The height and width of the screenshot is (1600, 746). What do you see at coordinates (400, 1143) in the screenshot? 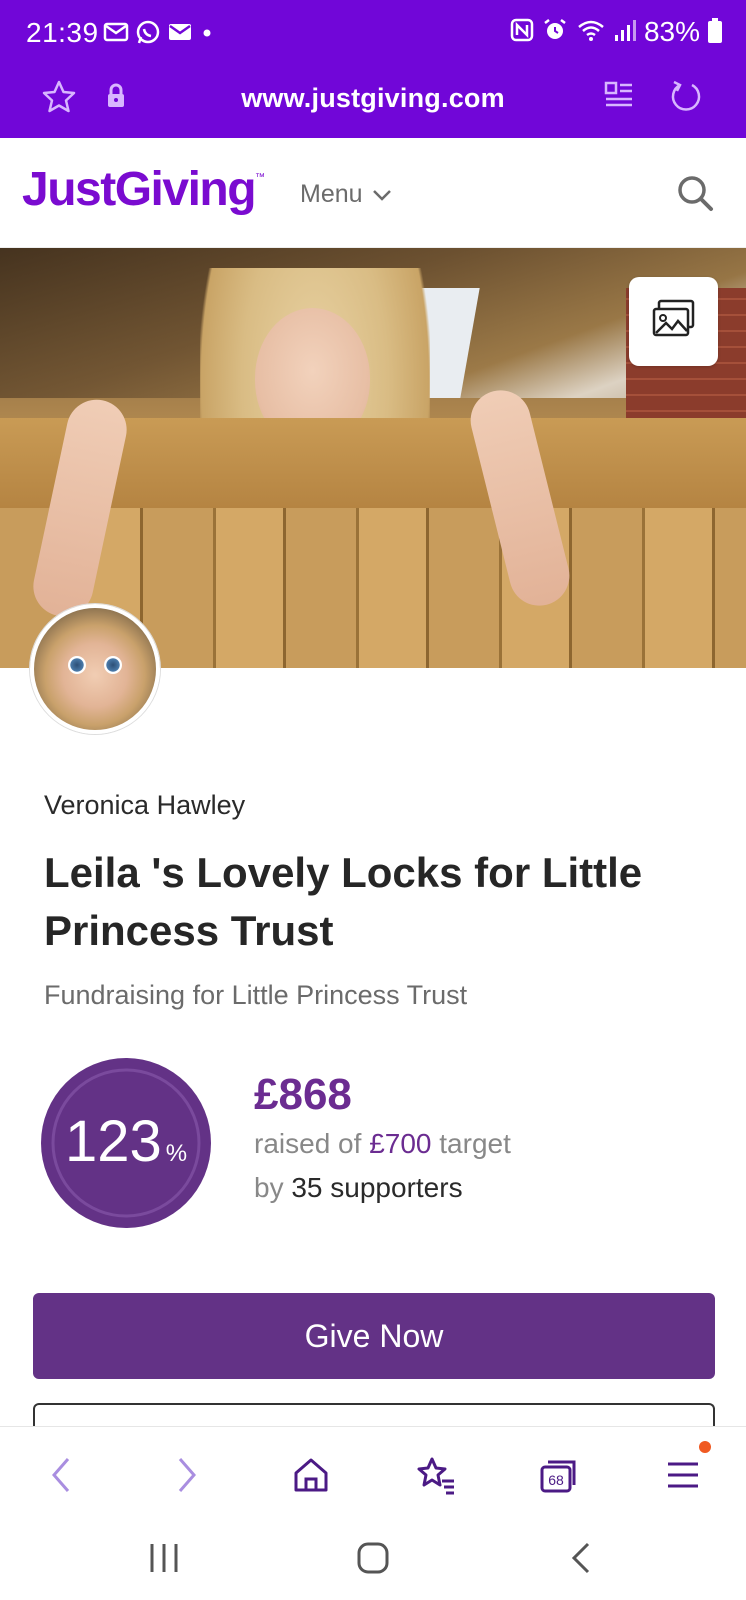
I see `target-amount: £700` at bounding box center [400, 1143].